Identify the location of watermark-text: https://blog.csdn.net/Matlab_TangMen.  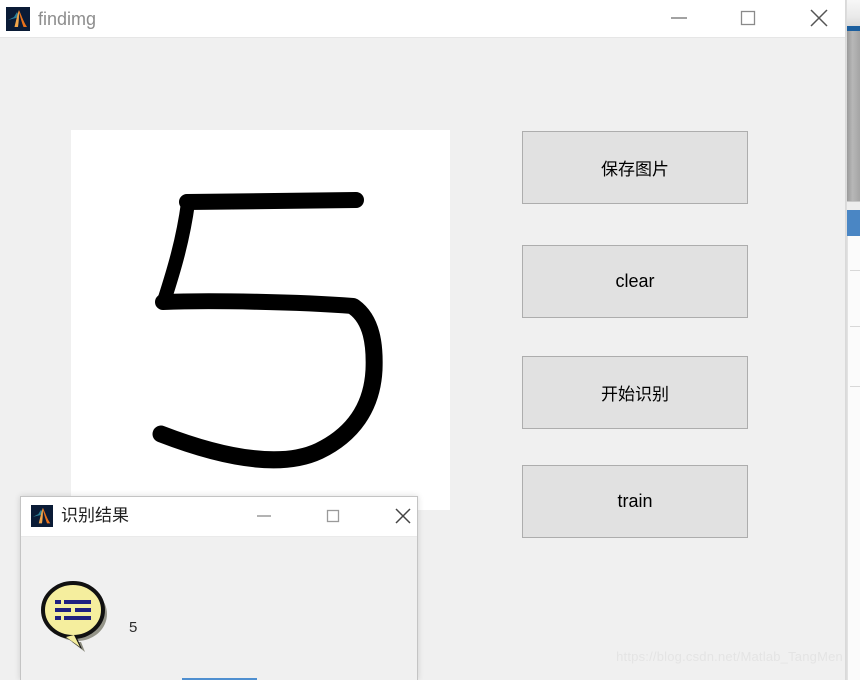
(729, 656).